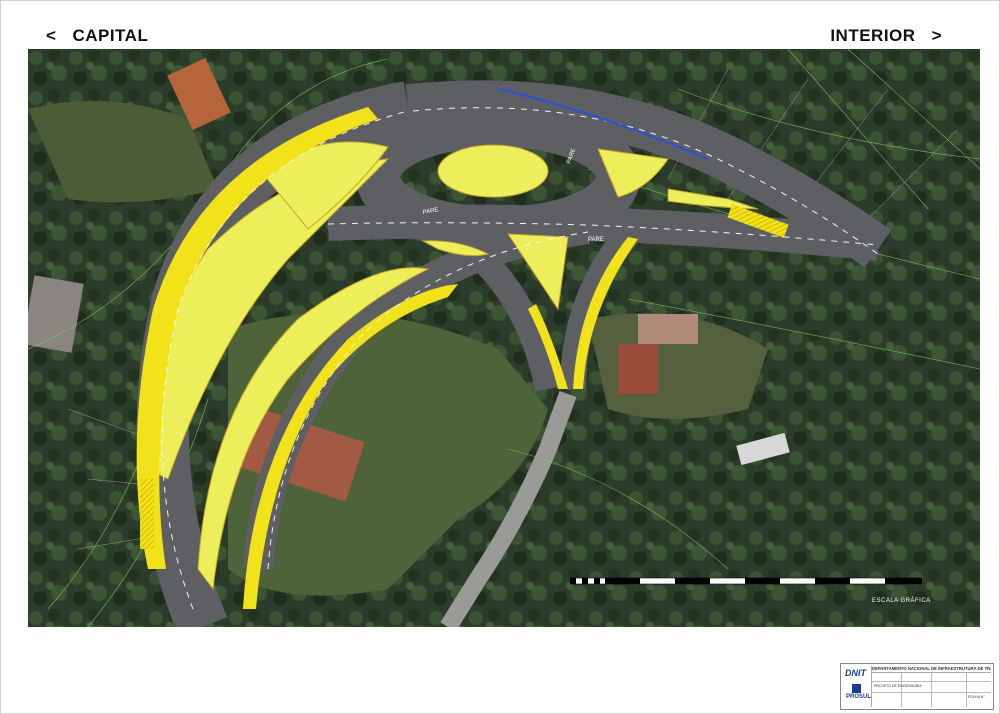  What do you see at coordinates (976, 697) in the screenshot?
I see `sheet-label: FOLHA N°` at bounding box center [976, 697].